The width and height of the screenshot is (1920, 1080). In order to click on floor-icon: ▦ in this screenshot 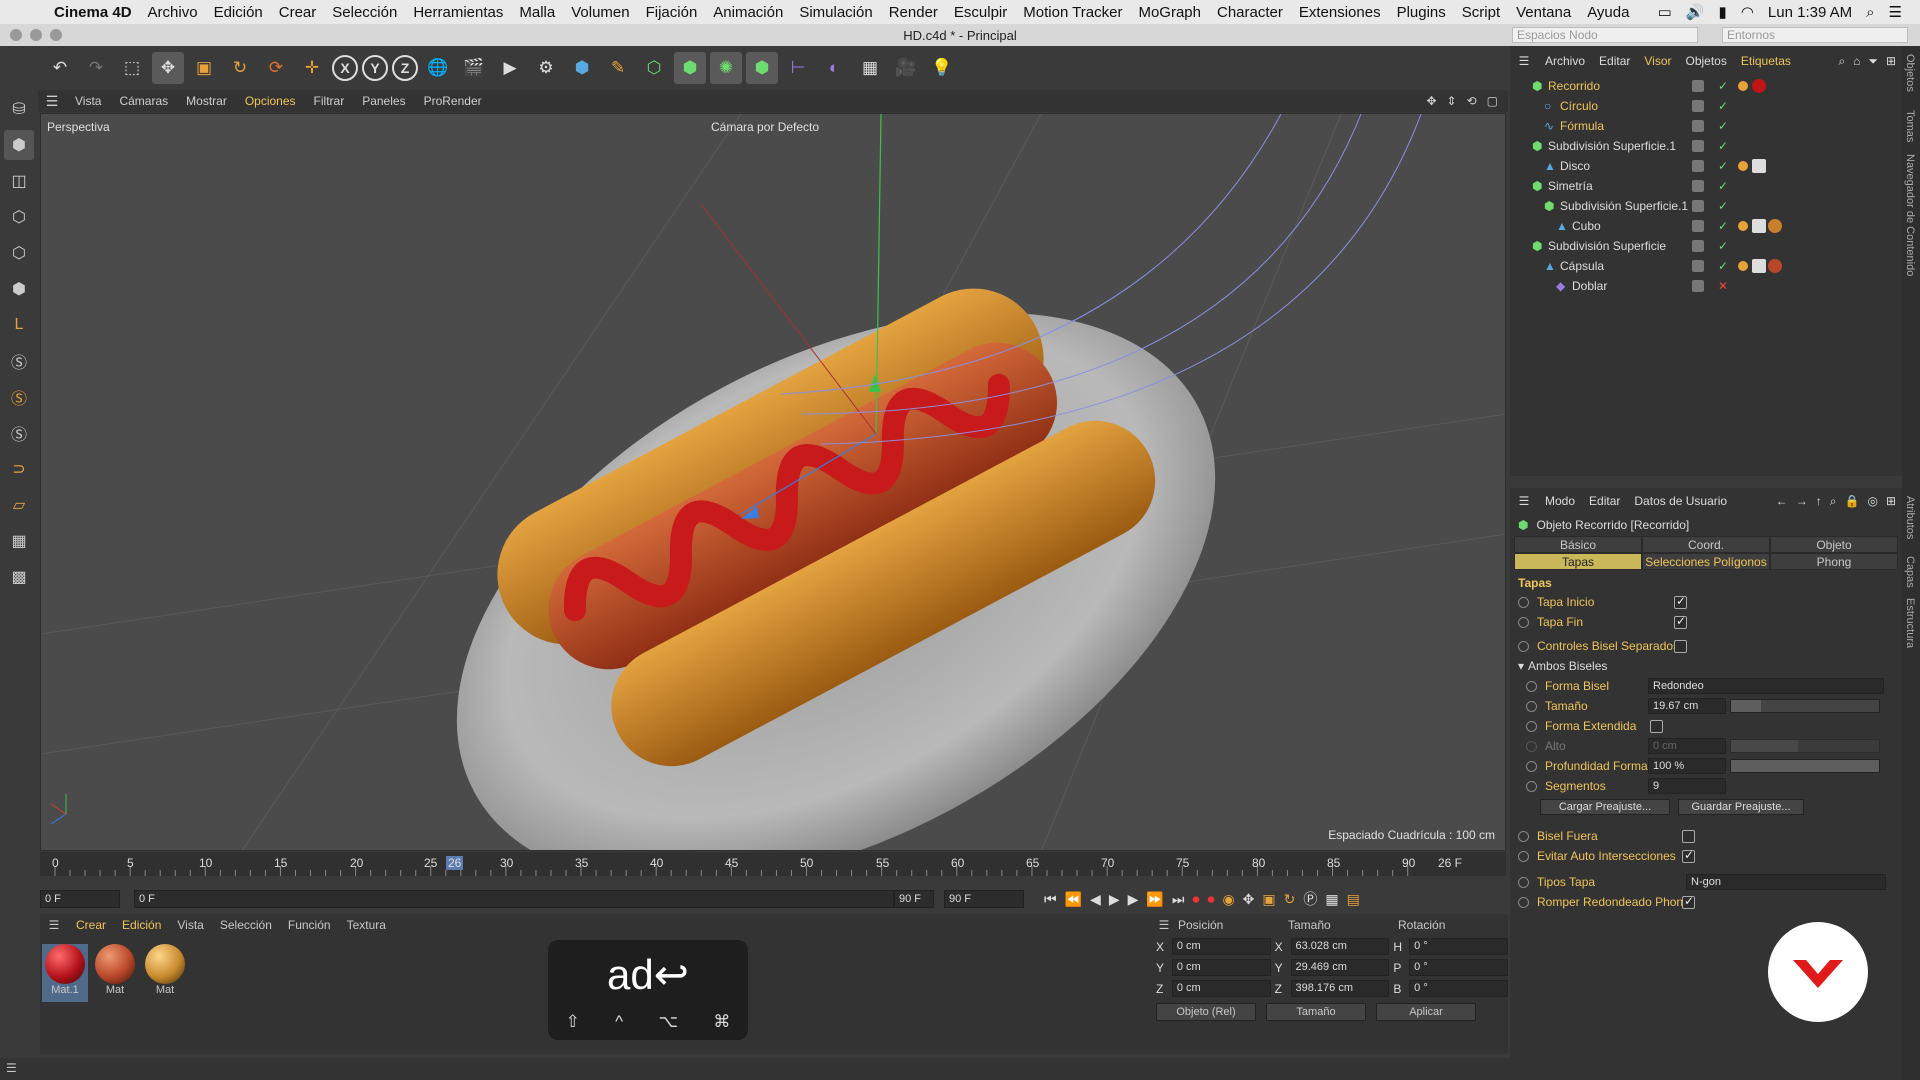, I will do `click(870, 68)`.